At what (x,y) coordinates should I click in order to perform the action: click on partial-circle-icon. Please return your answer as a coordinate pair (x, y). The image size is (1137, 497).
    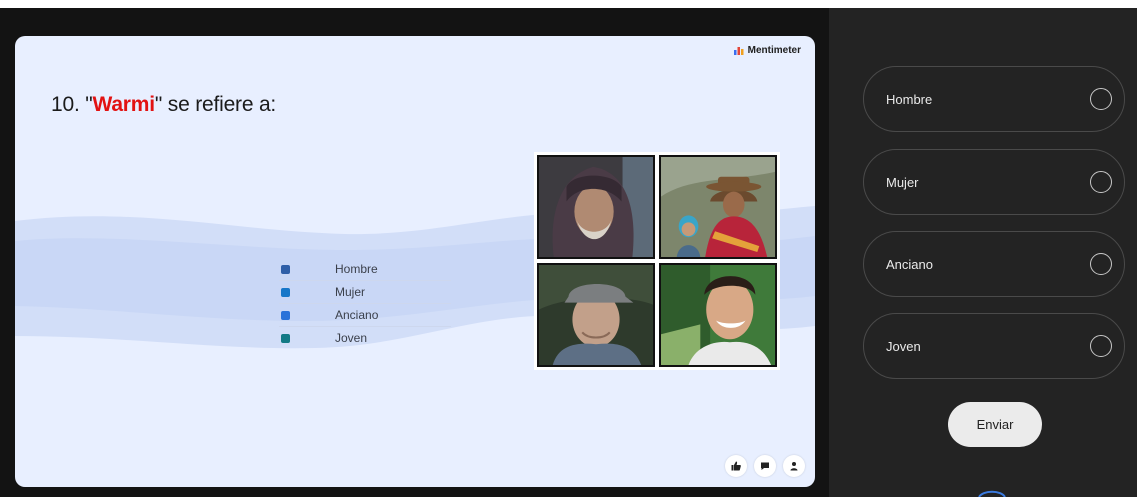
    Looking at the image, I should click on (992, 493).